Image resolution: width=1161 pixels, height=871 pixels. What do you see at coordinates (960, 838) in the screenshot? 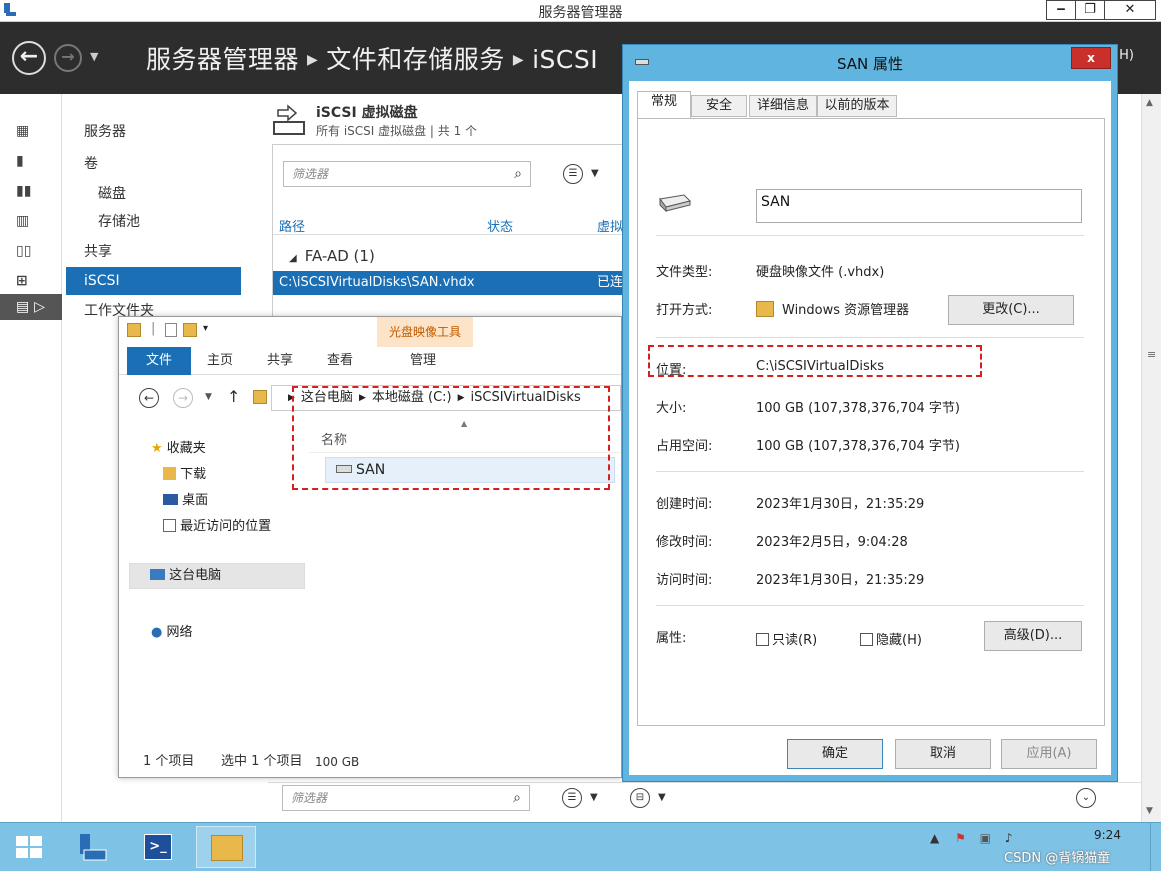
I see `action-center-icon: ⚑` at bounding box center [960, 838].